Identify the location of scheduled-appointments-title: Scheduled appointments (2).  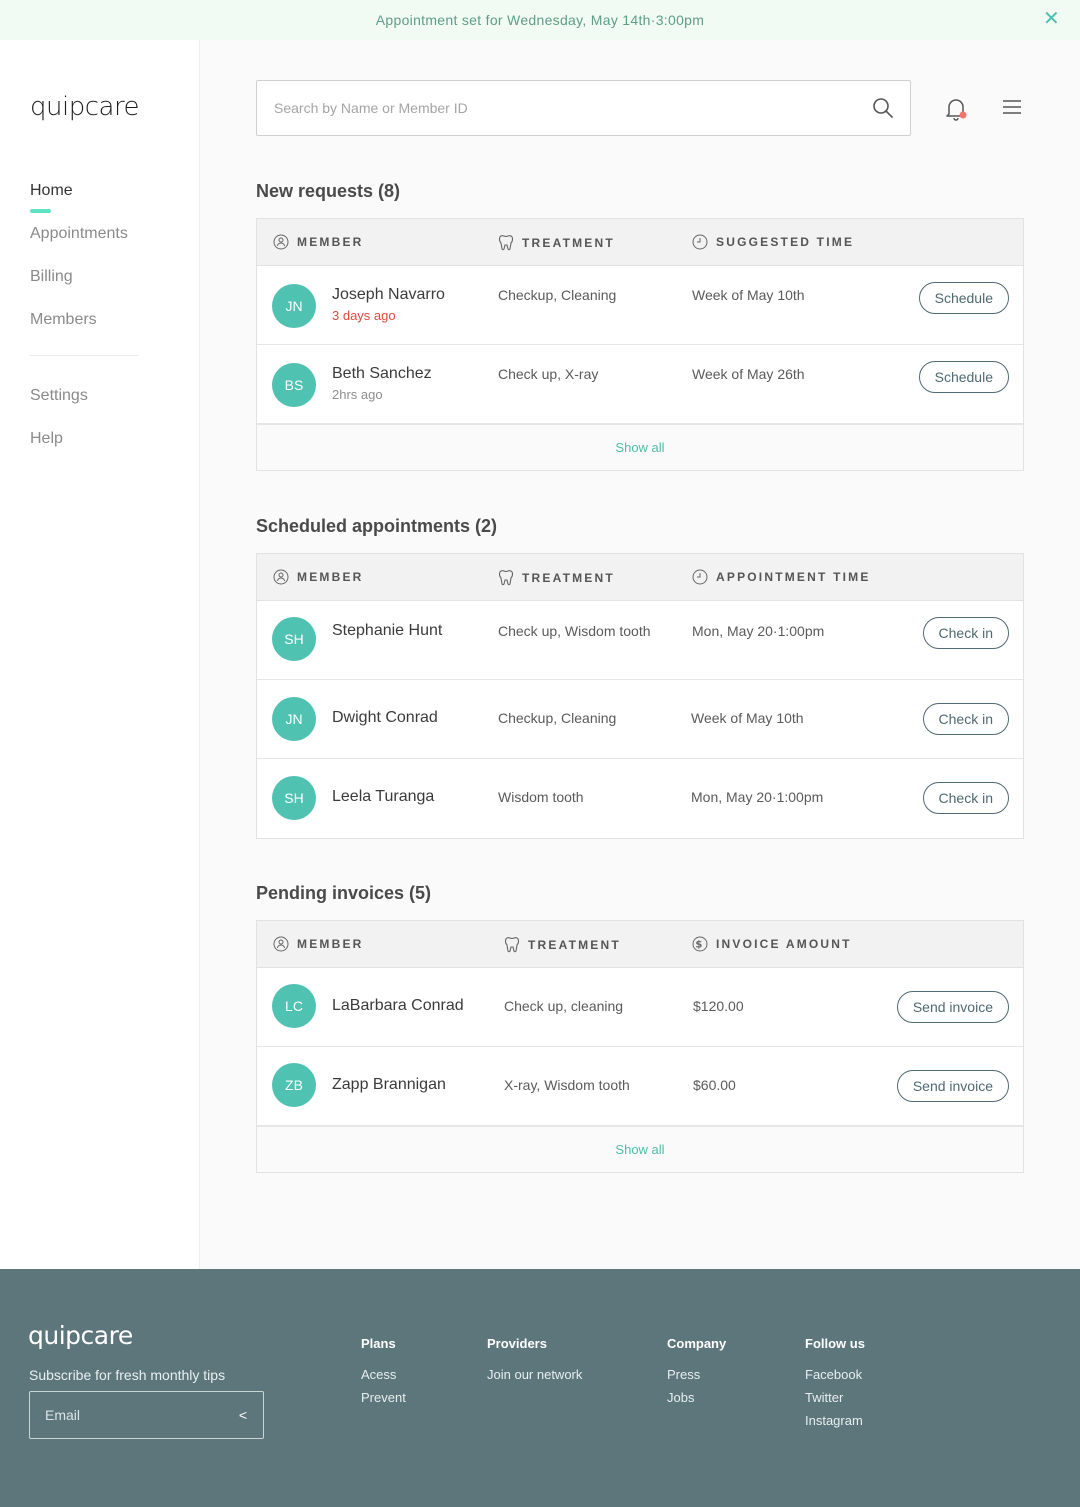
(377, 526).